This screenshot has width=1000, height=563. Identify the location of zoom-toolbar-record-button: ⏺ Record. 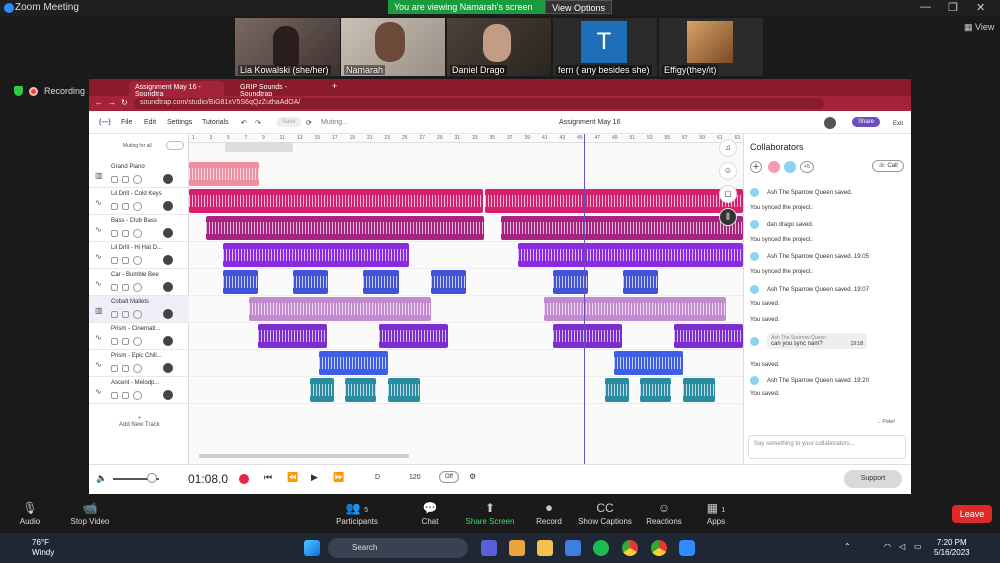
(549, 513).